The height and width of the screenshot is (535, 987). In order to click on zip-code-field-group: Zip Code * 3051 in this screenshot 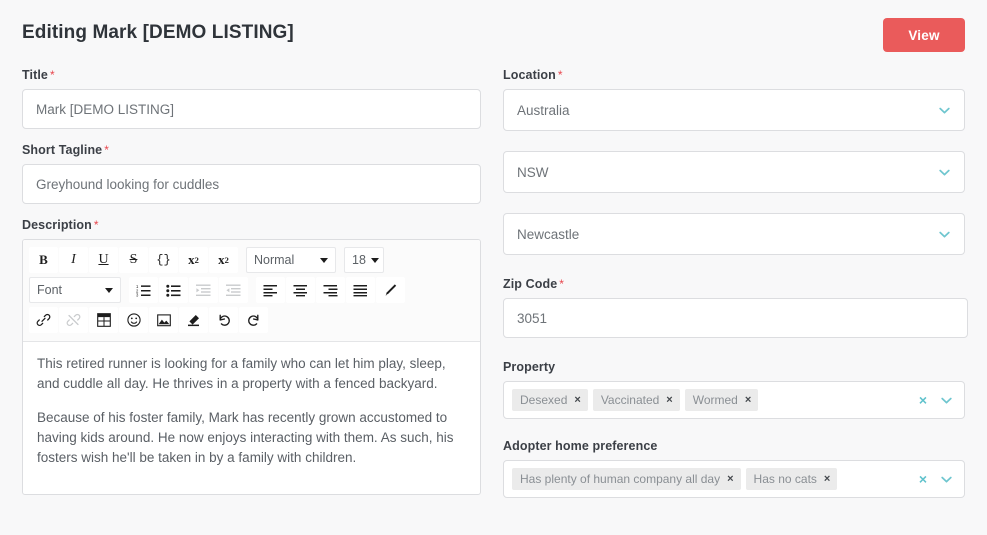, I will do `click(735, 307)`.